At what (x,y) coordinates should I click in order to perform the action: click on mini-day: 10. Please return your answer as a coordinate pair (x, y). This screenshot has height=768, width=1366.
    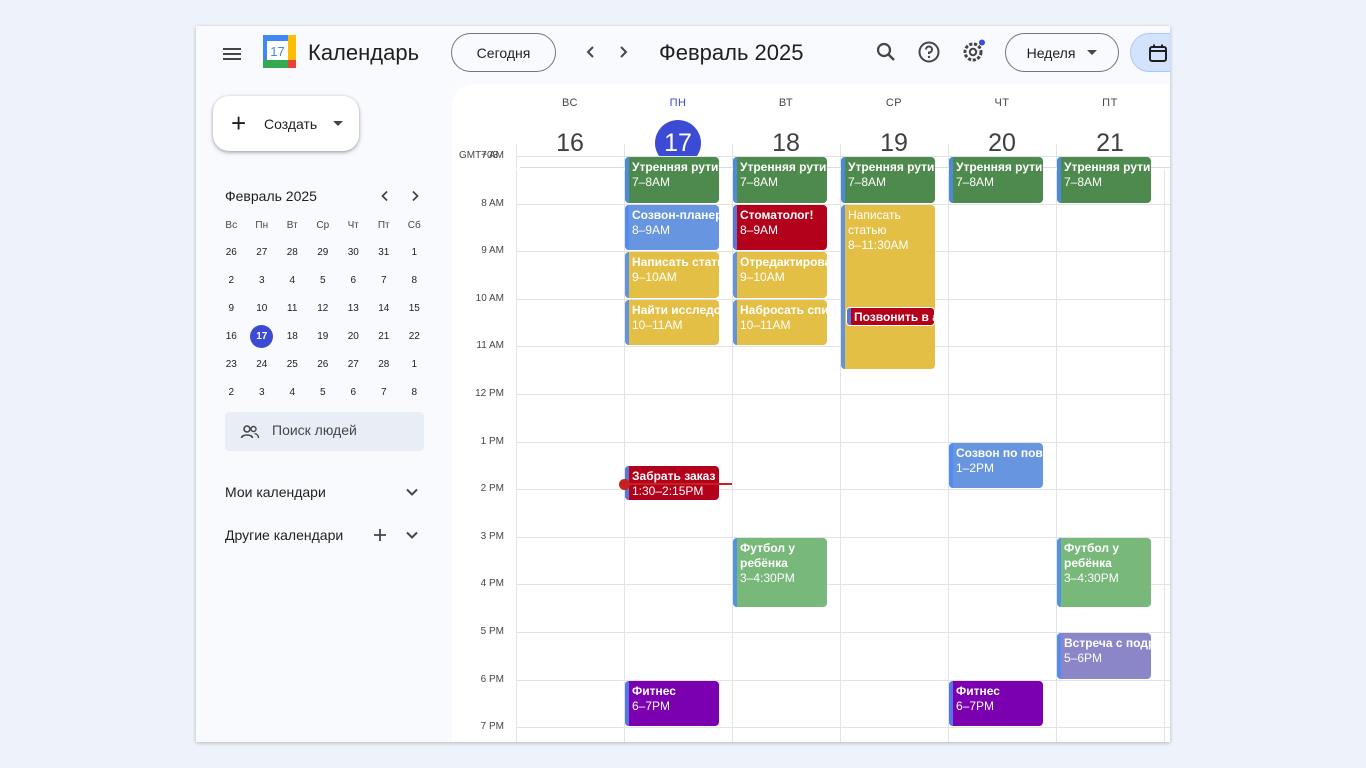
    Looking at the image, I should click on (262, 308).